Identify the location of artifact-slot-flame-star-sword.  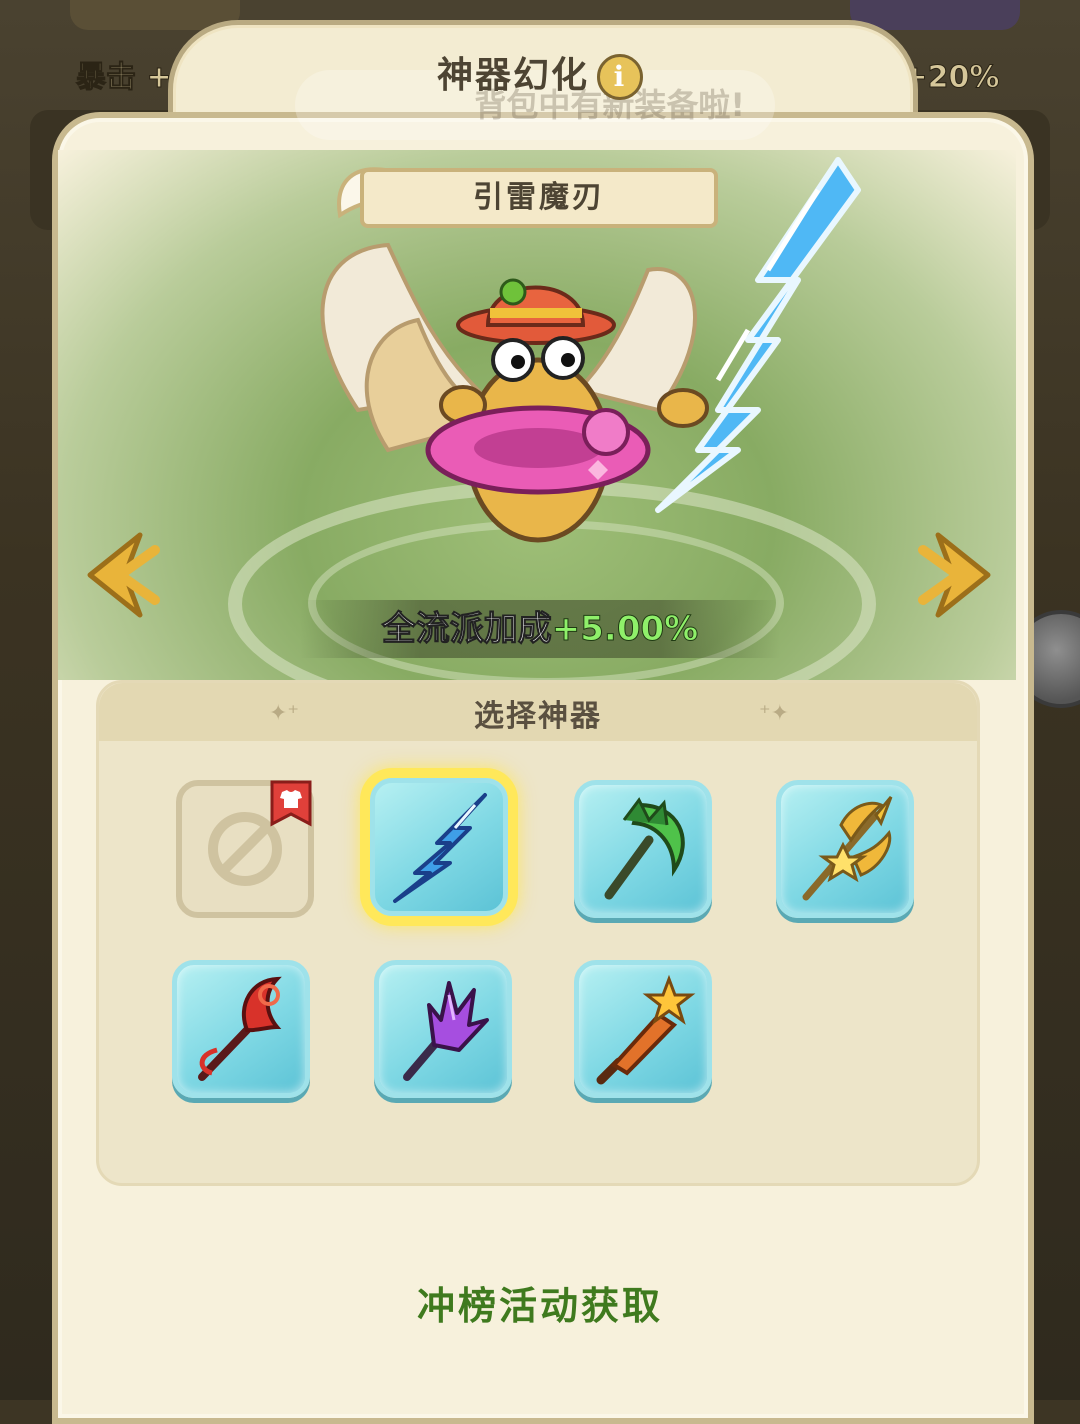
(643, 1029).